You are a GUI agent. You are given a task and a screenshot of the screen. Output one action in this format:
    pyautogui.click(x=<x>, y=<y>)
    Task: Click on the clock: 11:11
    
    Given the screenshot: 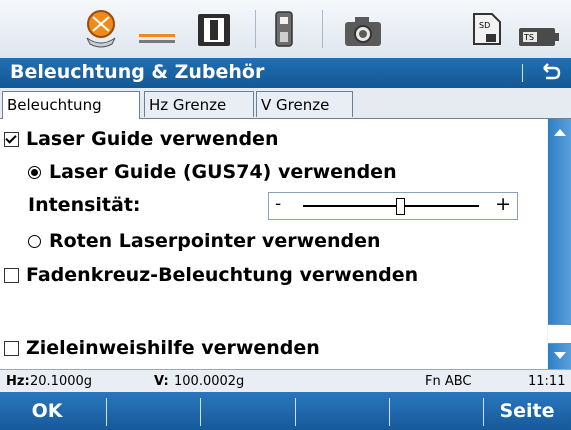 What is the action you would take?
    pyautogui.click(x=547, y=381)
    